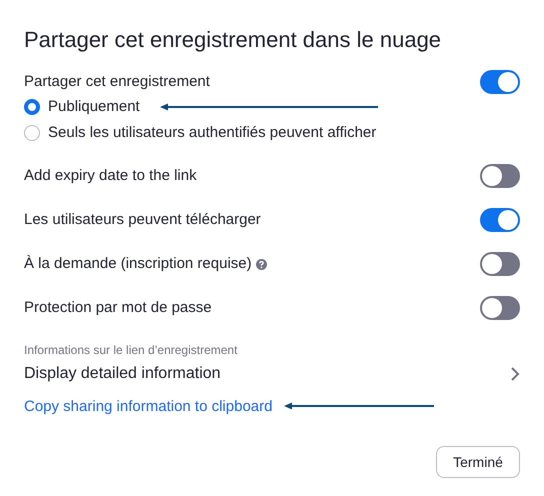 This screenshot has width=544, height=496. What do you see at coordinates (142, 220) in the screenshot?
I see `setting-label: Les utilisateurs peuvent télécharger` at bounding box center [142, 220].